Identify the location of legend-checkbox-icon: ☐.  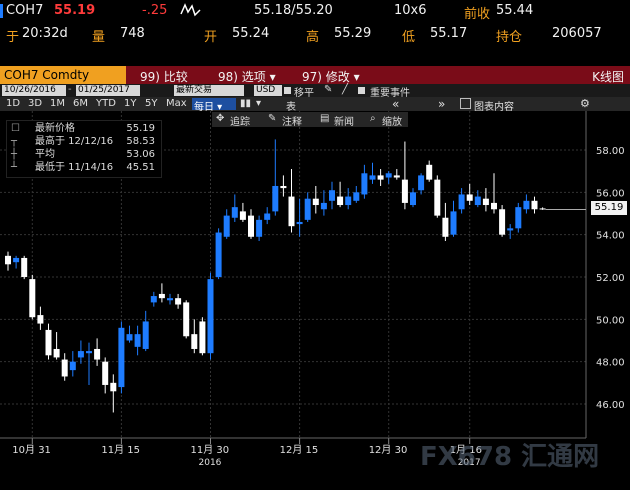
(15, 129).